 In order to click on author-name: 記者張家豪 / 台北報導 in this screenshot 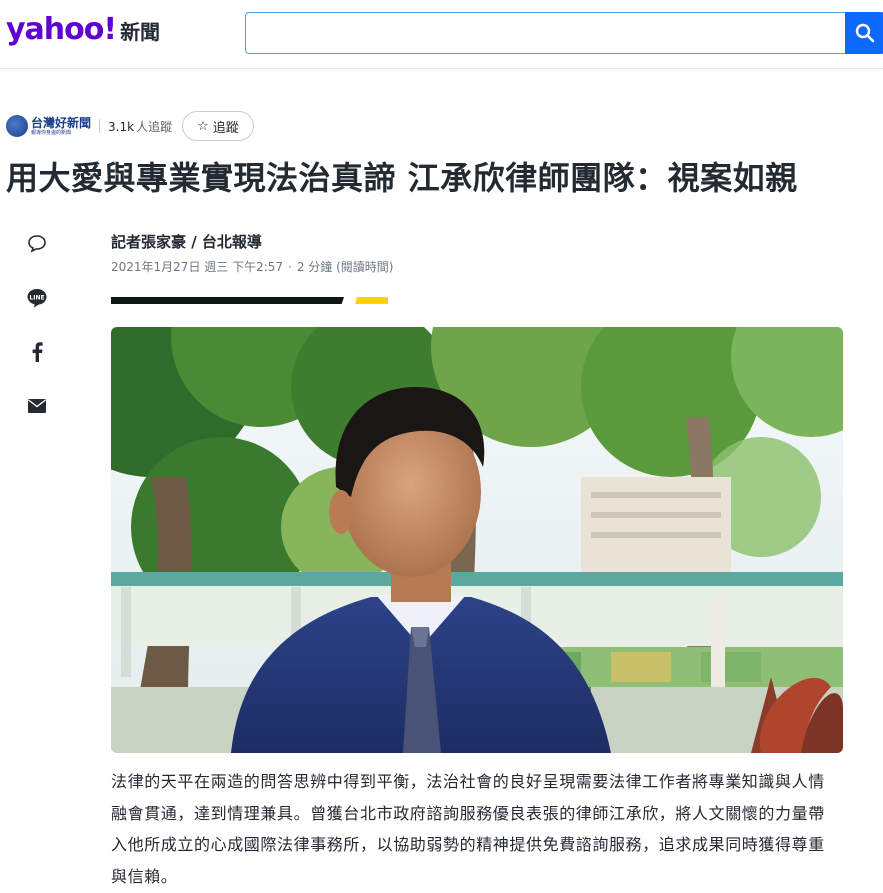, I will do `click(186, 242)`.